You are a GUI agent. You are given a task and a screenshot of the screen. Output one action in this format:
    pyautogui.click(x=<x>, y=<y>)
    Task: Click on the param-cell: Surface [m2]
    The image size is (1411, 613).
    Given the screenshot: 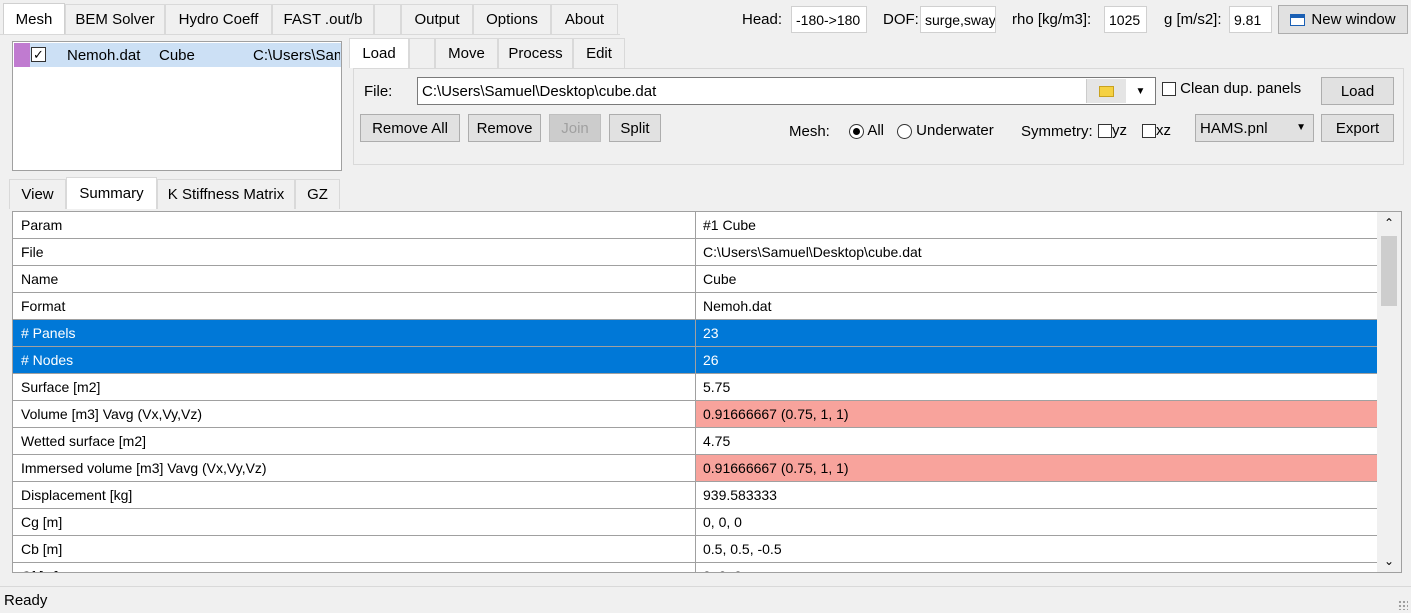 What is the action you would take?
    pyautogui.click(x=354, y=387)
    